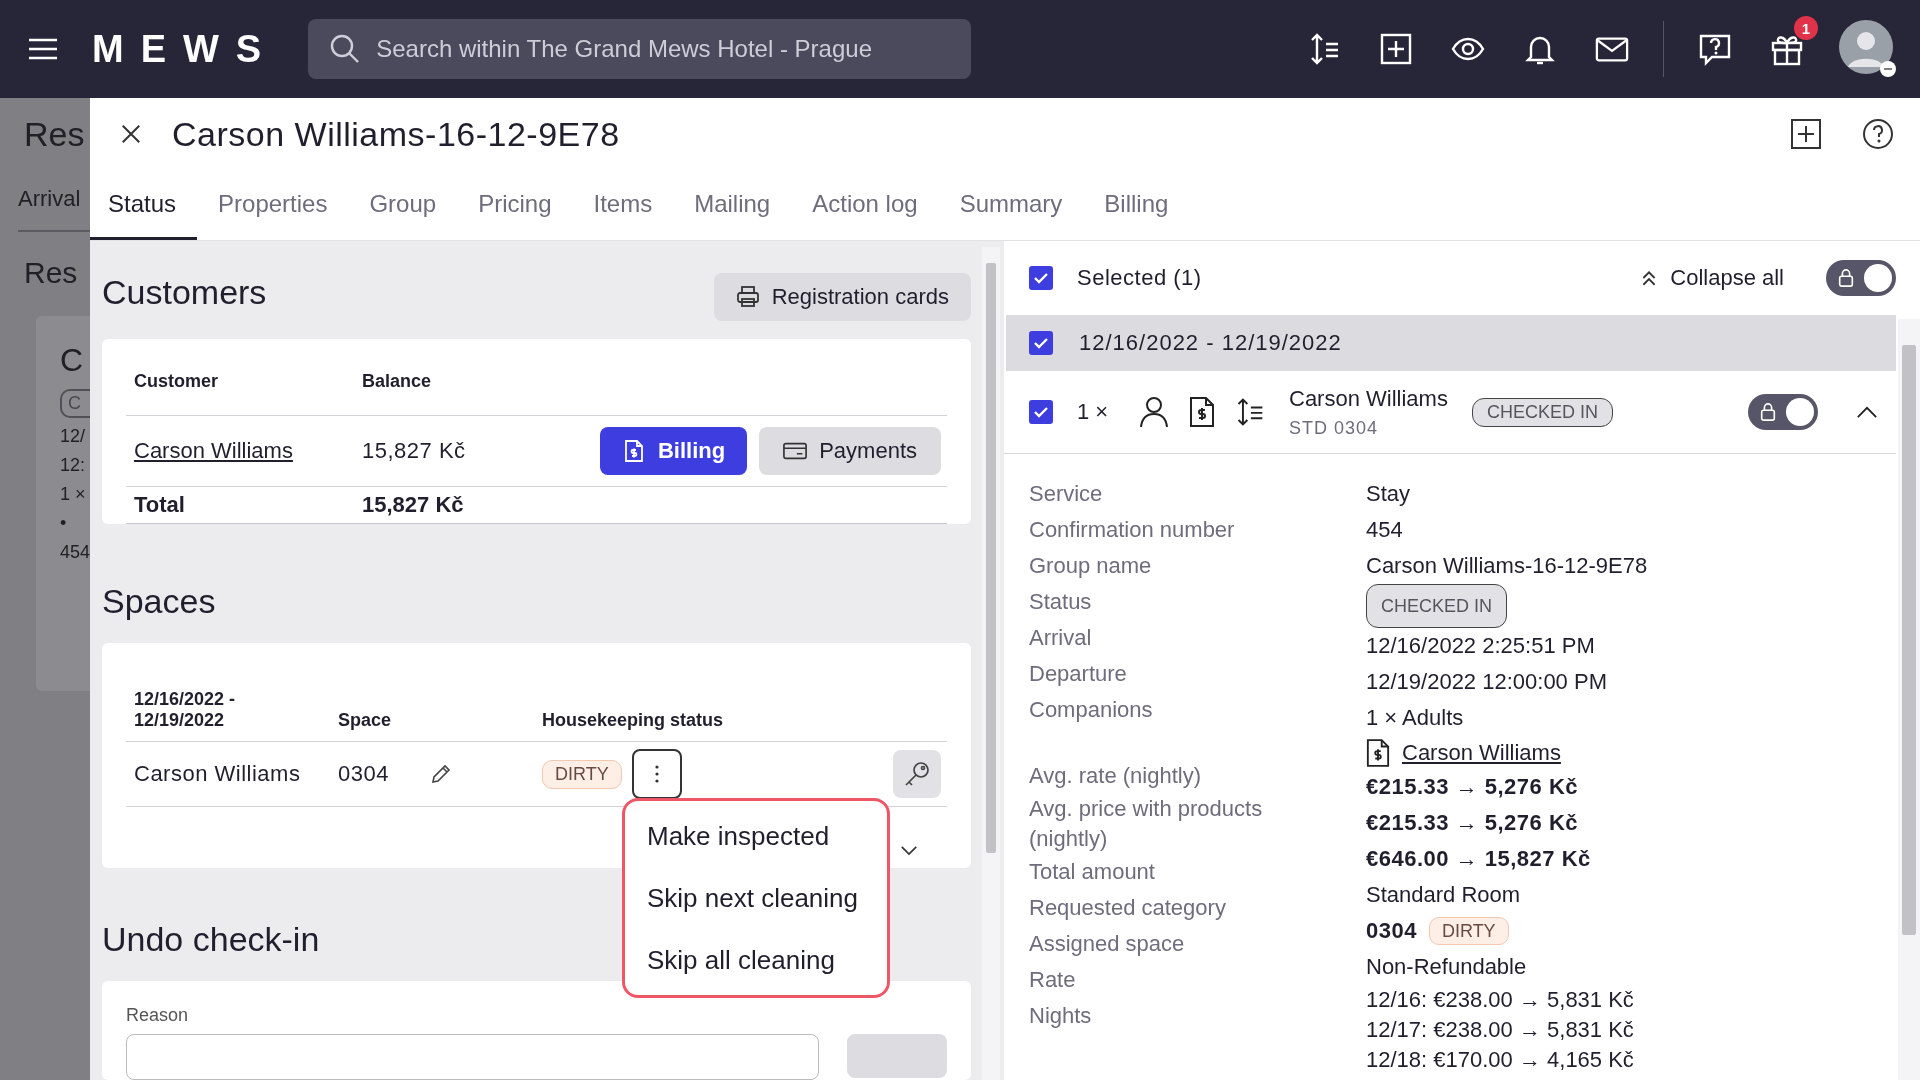  Describe the element at coordinates (1500, 1060) in the screenshot. I see `detail-value: 12/18: €170.00 → 4,165 Kč` at that location.